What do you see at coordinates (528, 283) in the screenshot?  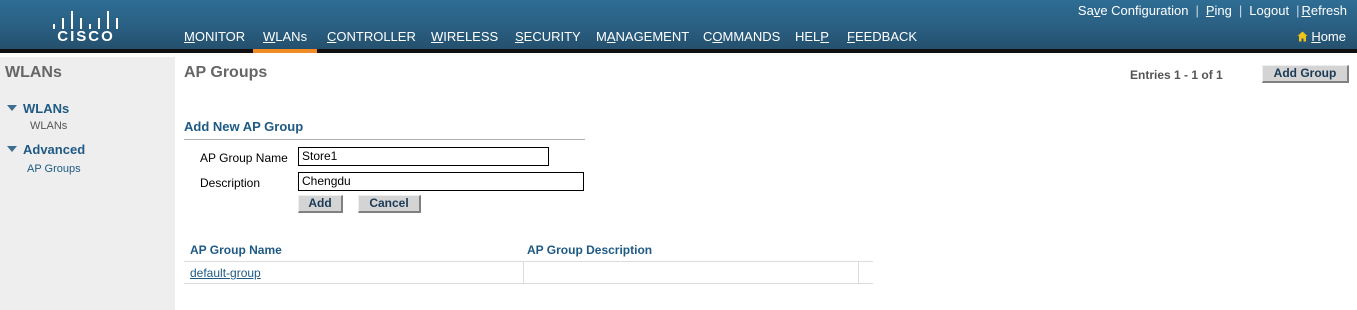 I see `table-row-divider` at bounding box center [528, 283].